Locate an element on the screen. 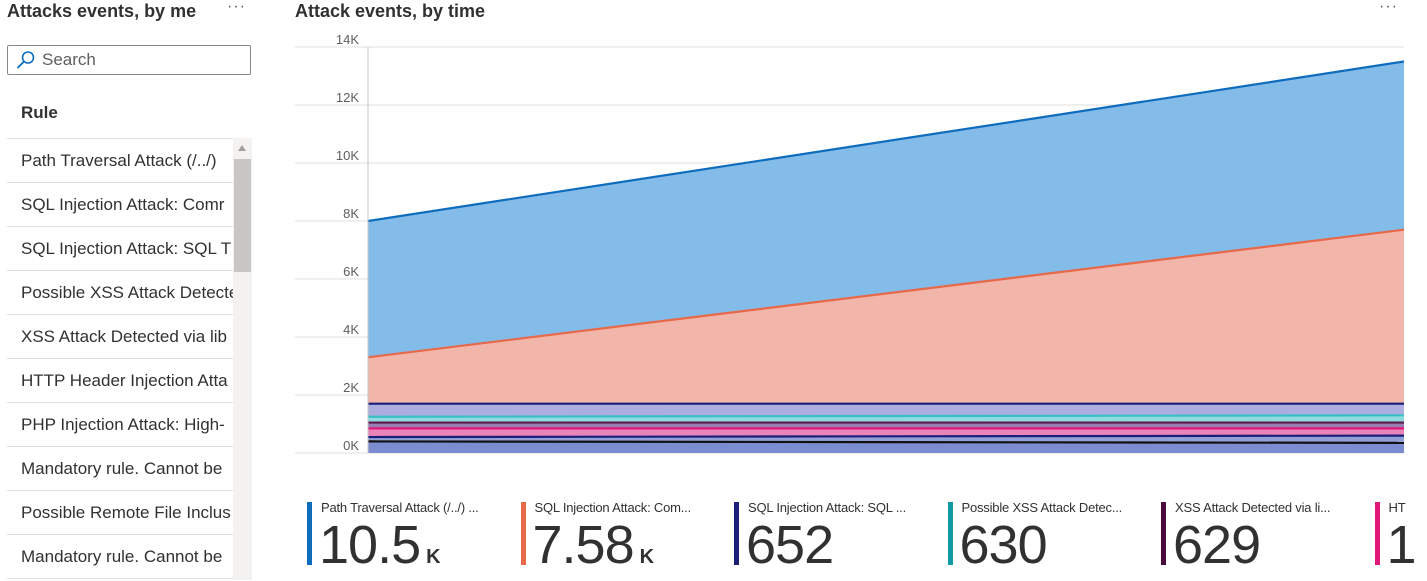  x-tick-label: 10:10 AM is located at coordinates (540, 464).